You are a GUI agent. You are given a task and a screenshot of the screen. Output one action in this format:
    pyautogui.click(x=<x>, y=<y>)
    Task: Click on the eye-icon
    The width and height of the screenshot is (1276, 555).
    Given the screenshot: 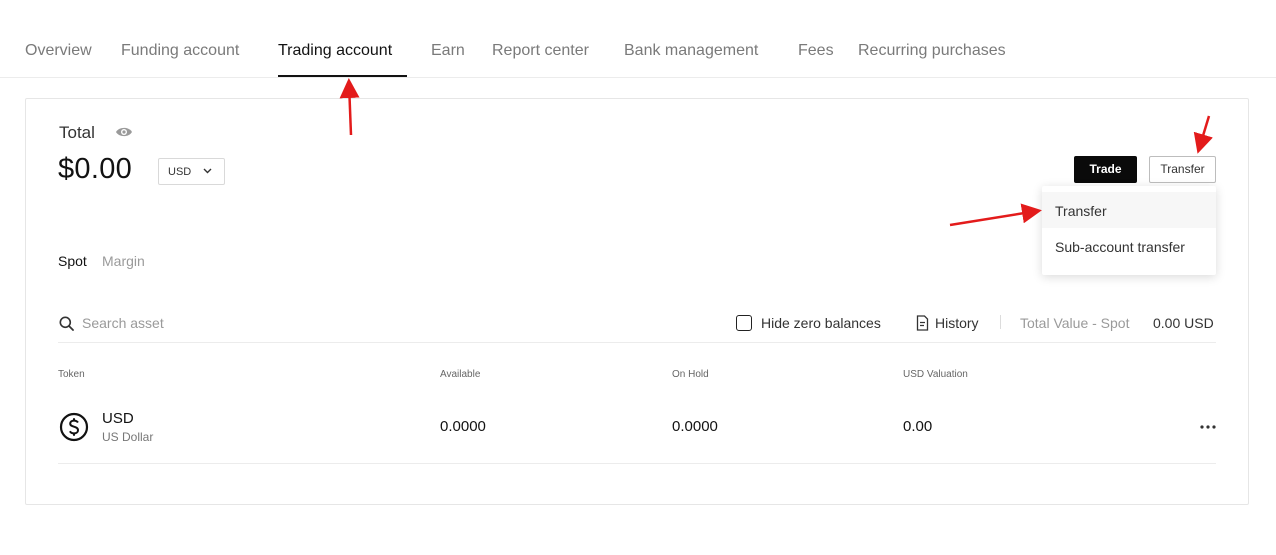 What is the action you would take?
    pyautogui.click(x=124, y=132)
    